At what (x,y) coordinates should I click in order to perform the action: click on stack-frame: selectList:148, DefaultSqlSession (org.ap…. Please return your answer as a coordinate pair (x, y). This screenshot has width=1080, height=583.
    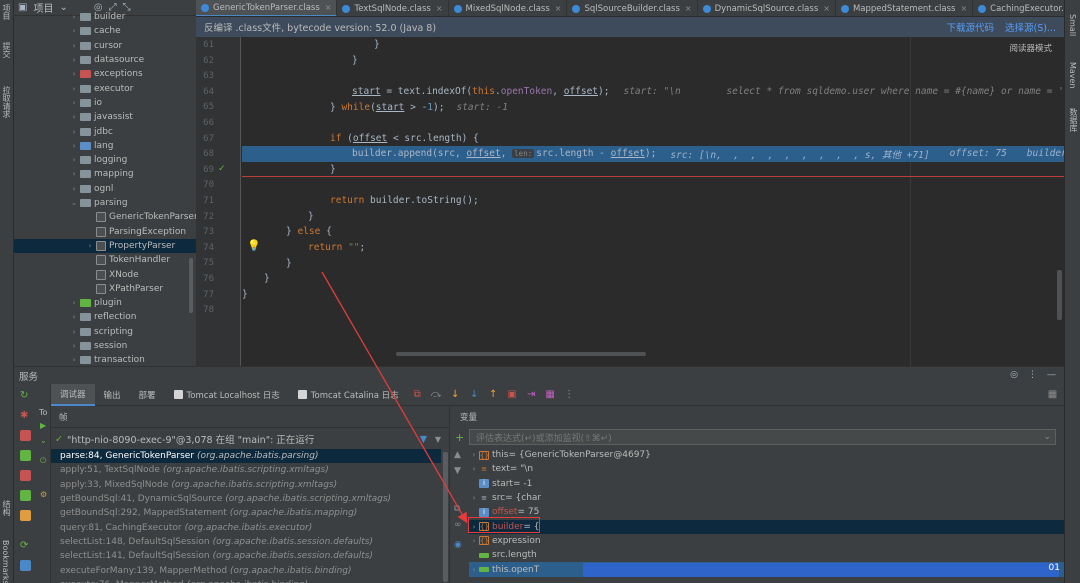
    Looking at the image, I should click on (246, 542).